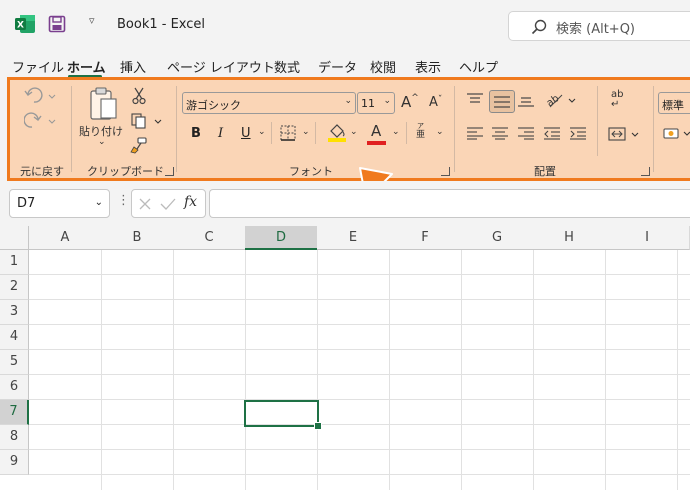  I want to click on row-header-9: 9, so click(14, 462).